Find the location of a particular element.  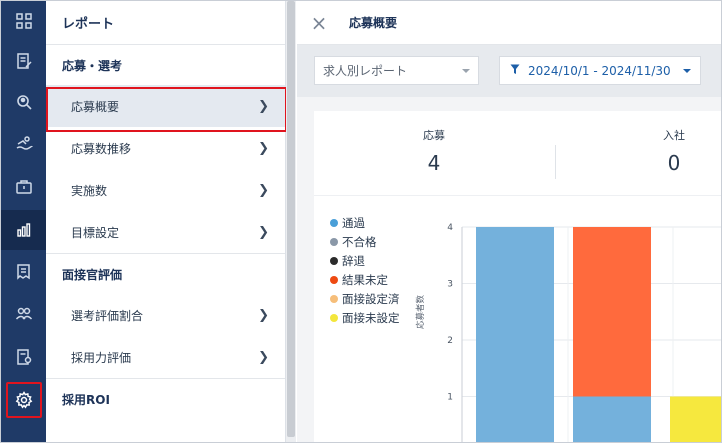

legend-label: 面接設定済 is located at coordinates (371, 298).